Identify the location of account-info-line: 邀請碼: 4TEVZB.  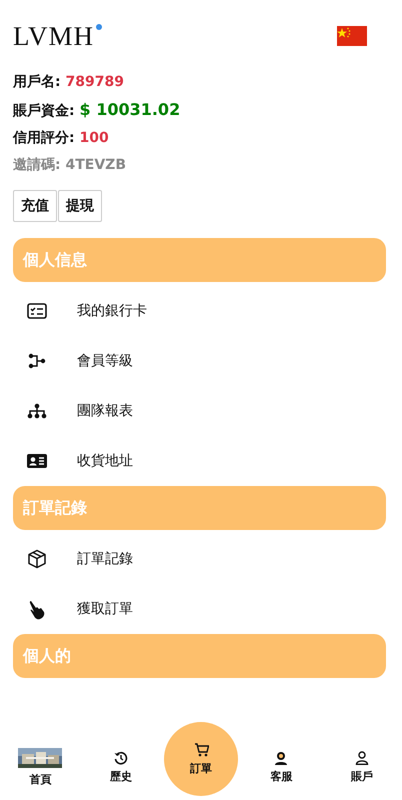
(70, 165).